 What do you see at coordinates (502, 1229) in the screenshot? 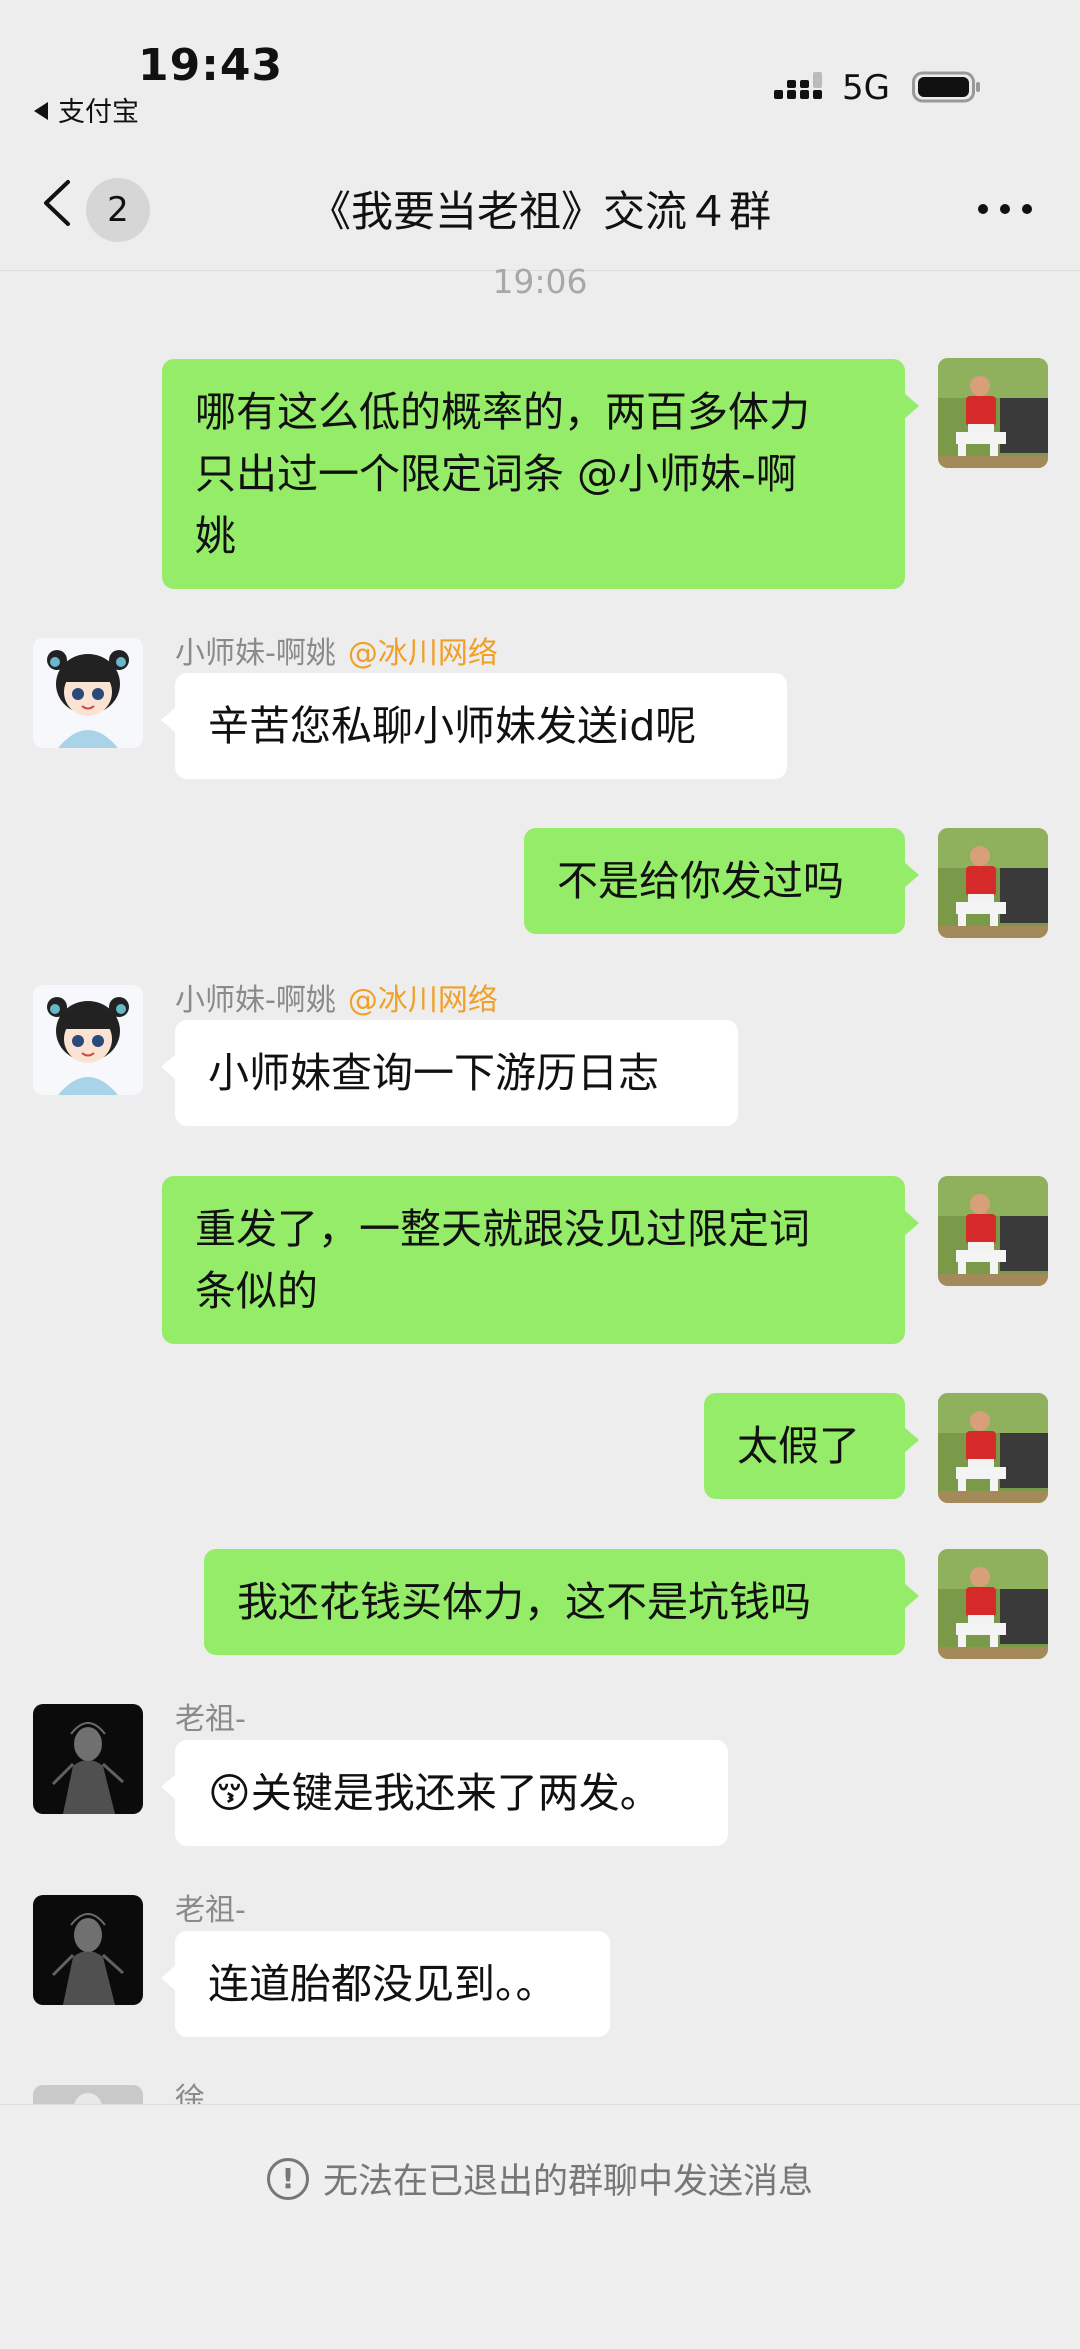
I see `message-line: 重发了，一整天就跟没见过限定词` at bounding box center [502, 1229].